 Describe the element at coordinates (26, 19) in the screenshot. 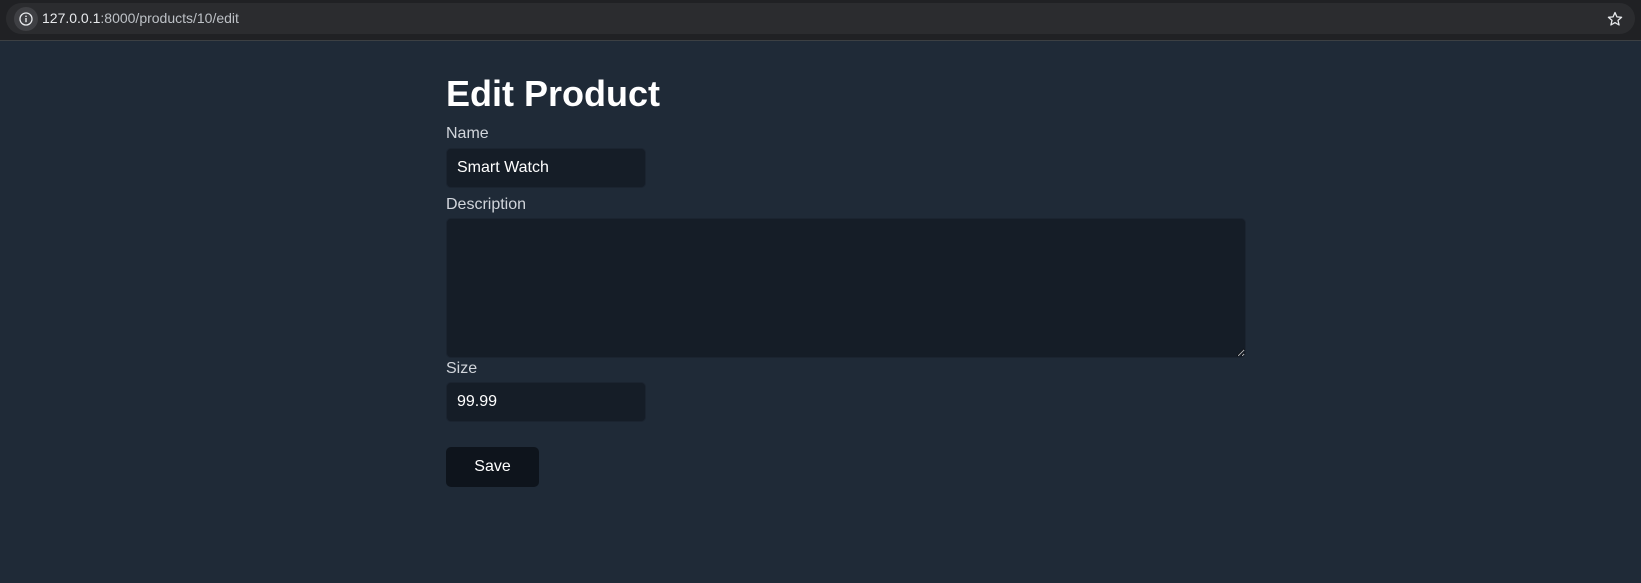

I see `site-info-icon` at that location.